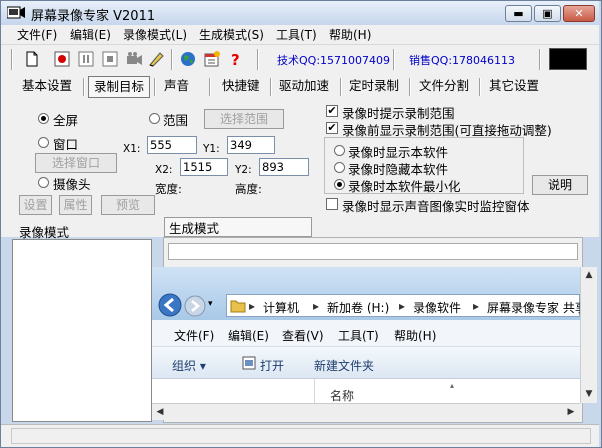 This screenshot has width=602, height=448. I want to click on calendar-icon, so click(212, 59).